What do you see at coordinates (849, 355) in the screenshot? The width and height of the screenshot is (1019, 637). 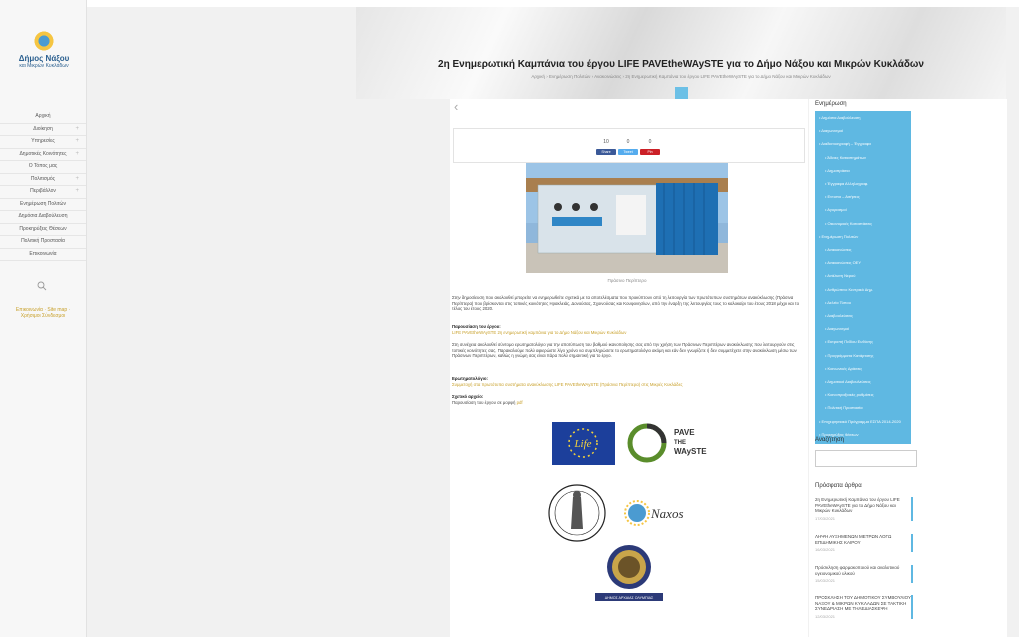 I see `info-menu-item: • Προγράμματα Κατάρτισης` at bounding box center [849, 355].